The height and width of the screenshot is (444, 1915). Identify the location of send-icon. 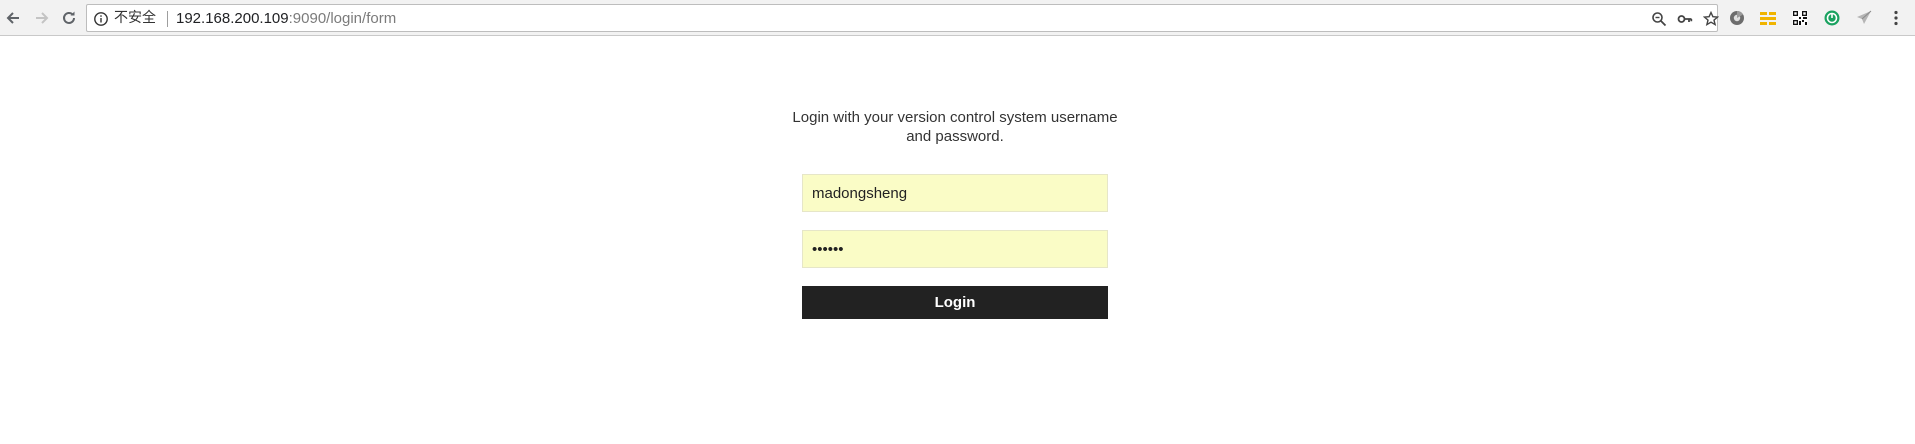
(1864, 18).